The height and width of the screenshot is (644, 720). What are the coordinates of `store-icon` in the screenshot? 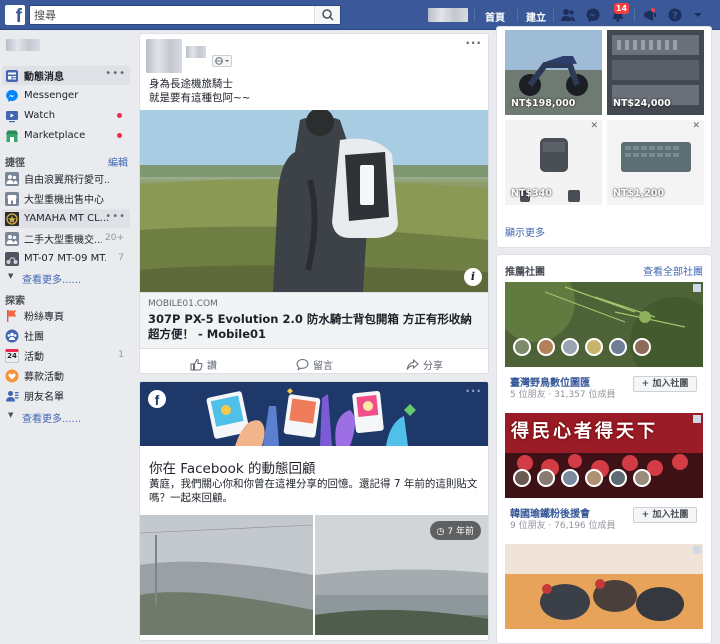 It's located at (12, 198).